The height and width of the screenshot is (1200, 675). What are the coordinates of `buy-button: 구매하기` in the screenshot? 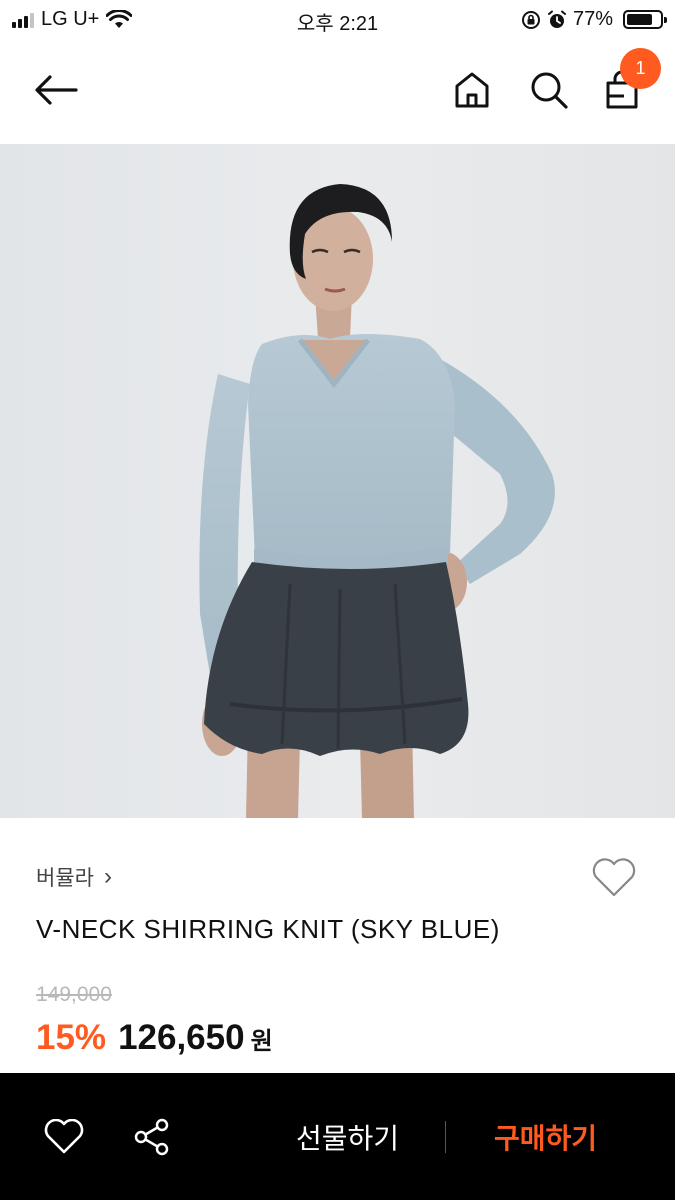 It's located at (545, 1137).